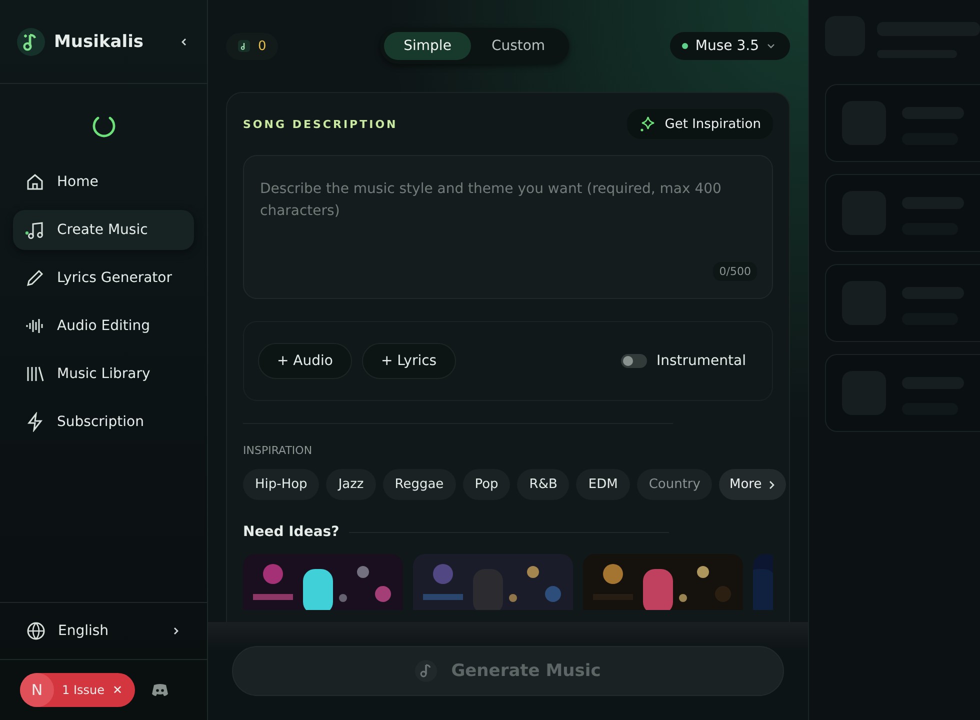 This screenshot has height=720, width=980. I want to click on issue-badge: N 1 Issue ✕, so click(77, 690).